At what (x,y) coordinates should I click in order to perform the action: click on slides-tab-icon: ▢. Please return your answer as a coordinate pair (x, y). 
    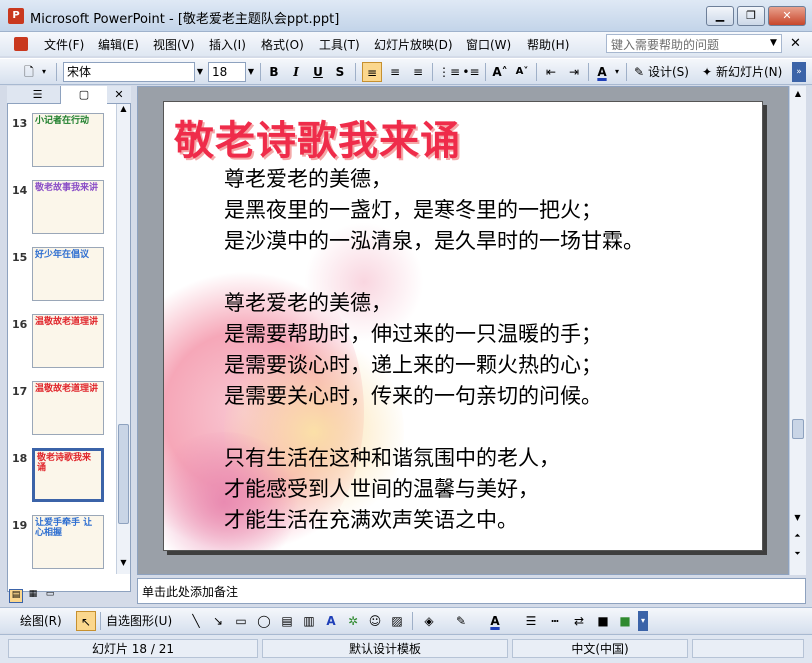
    Looking at the image, I should click on (84, 95).